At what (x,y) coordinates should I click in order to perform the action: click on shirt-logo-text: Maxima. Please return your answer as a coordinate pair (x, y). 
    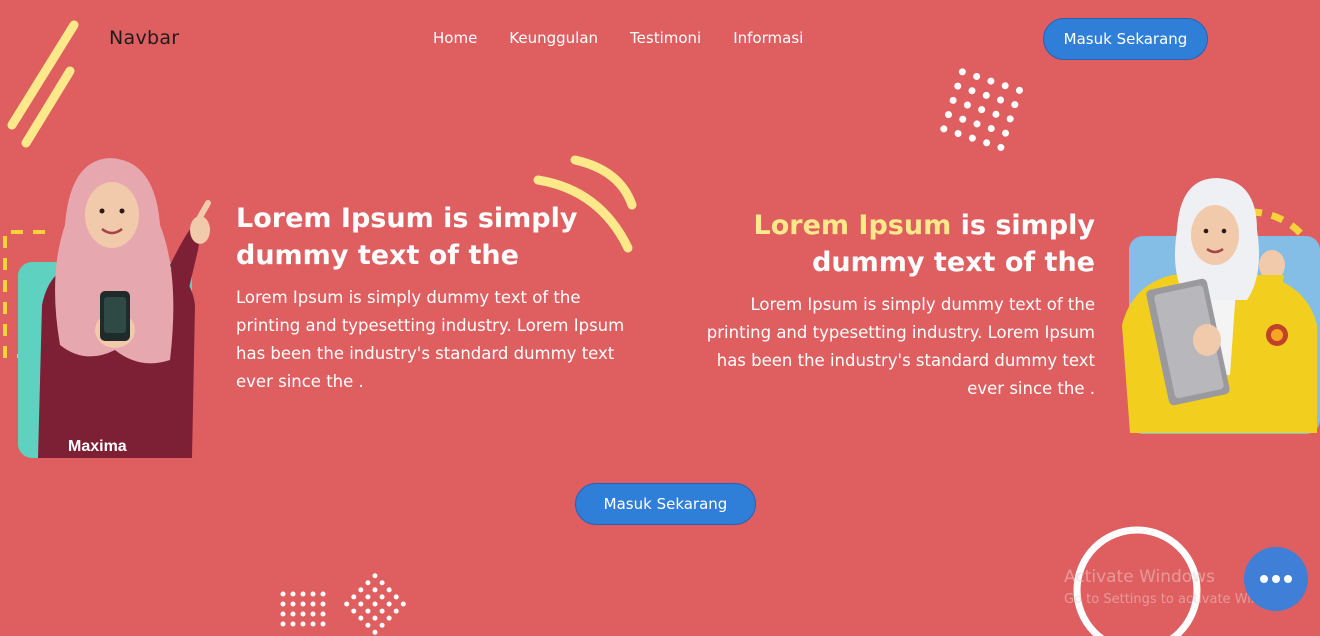
    Looking at the image, I should click on (97, 446).